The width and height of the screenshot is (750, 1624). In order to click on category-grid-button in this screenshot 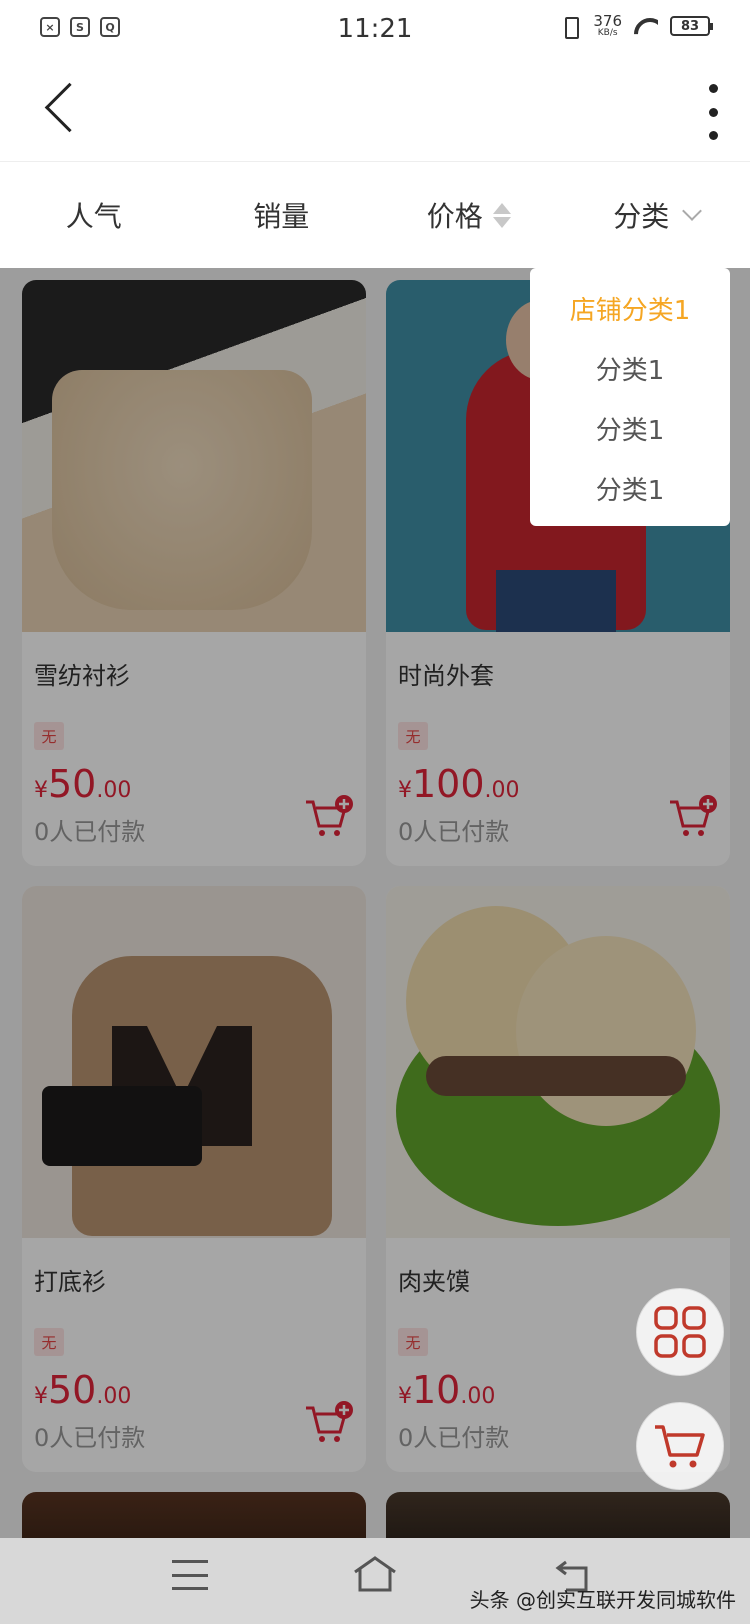, I will do `click(680, 1332)`.